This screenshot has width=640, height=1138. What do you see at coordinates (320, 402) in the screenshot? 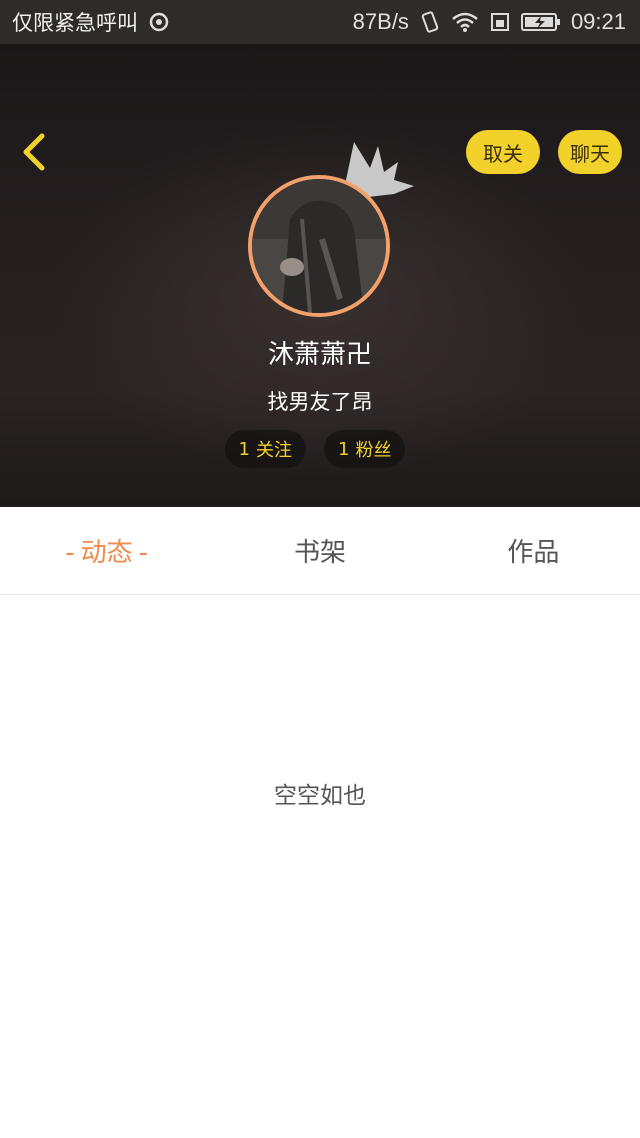
I see `user-signature: 找男友了昂` at bounding box center [320, 402].